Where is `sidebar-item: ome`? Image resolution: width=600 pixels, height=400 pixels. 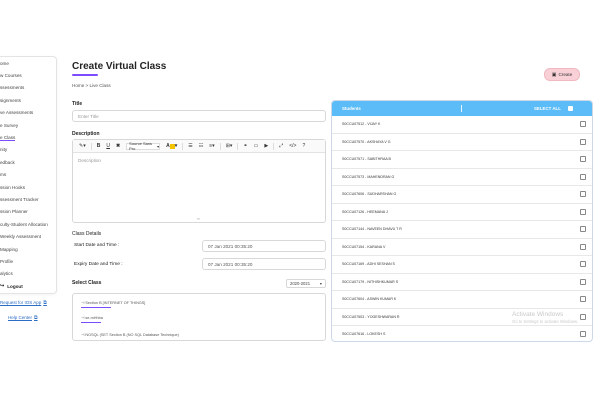 sidebar-item: ome is located at coordinates (28, 63).